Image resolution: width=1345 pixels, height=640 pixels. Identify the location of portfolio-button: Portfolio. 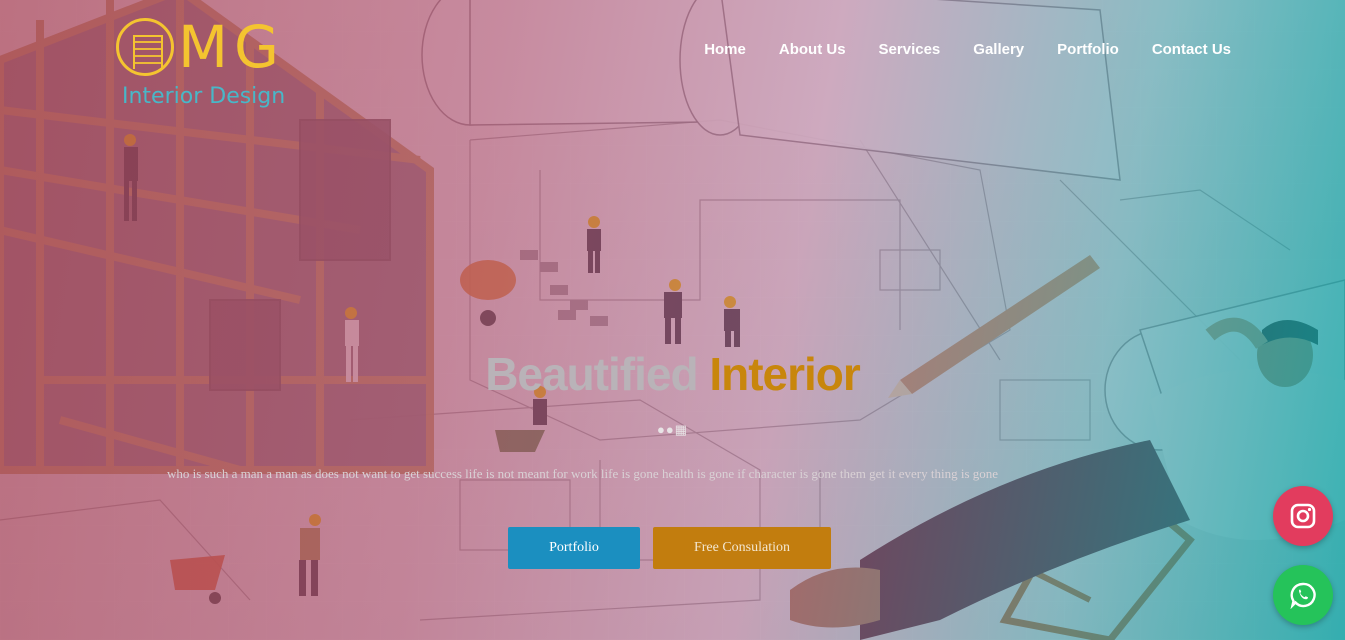
(574, 548).